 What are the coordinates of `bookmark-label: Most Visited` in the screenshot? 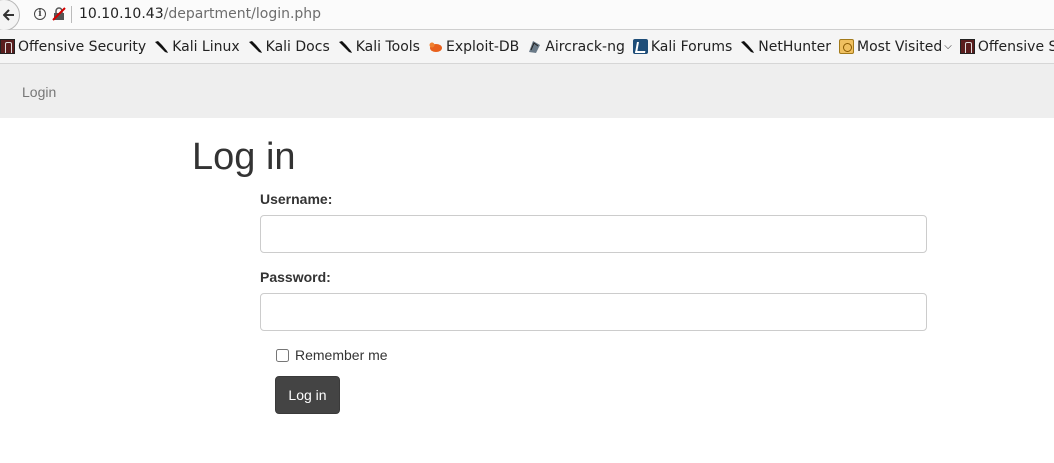 It's located at (900, 46).